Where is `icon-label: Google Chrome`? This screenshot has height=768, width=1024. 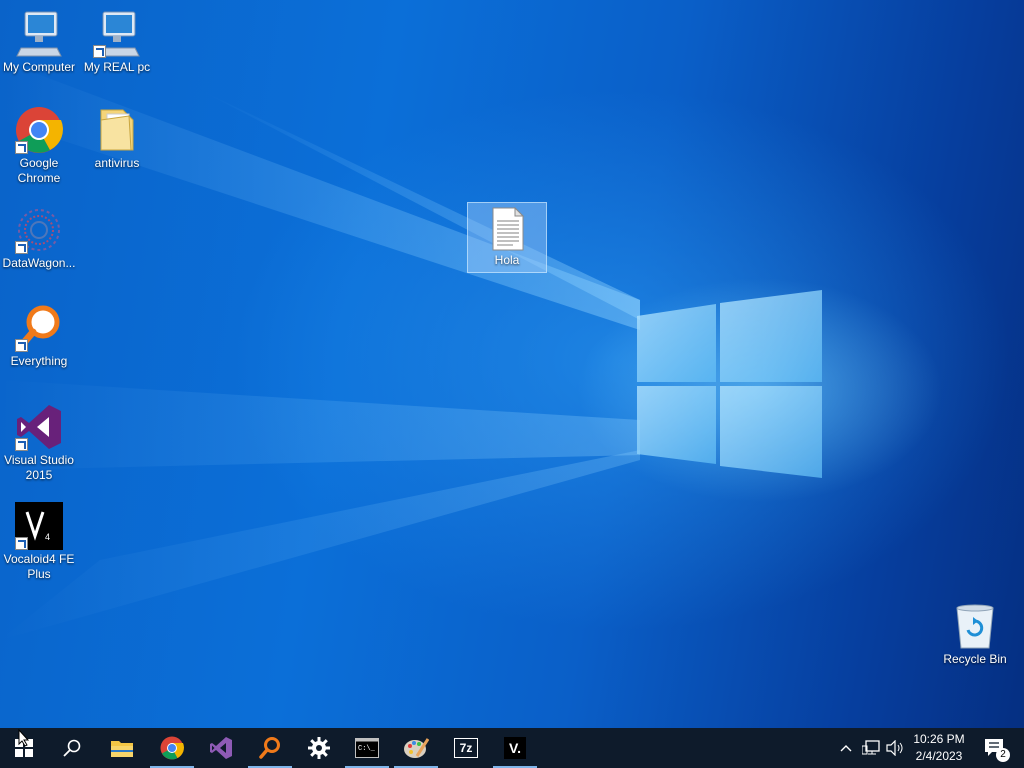
icon-label: Google Chrome is located at coordinates (39, 170).